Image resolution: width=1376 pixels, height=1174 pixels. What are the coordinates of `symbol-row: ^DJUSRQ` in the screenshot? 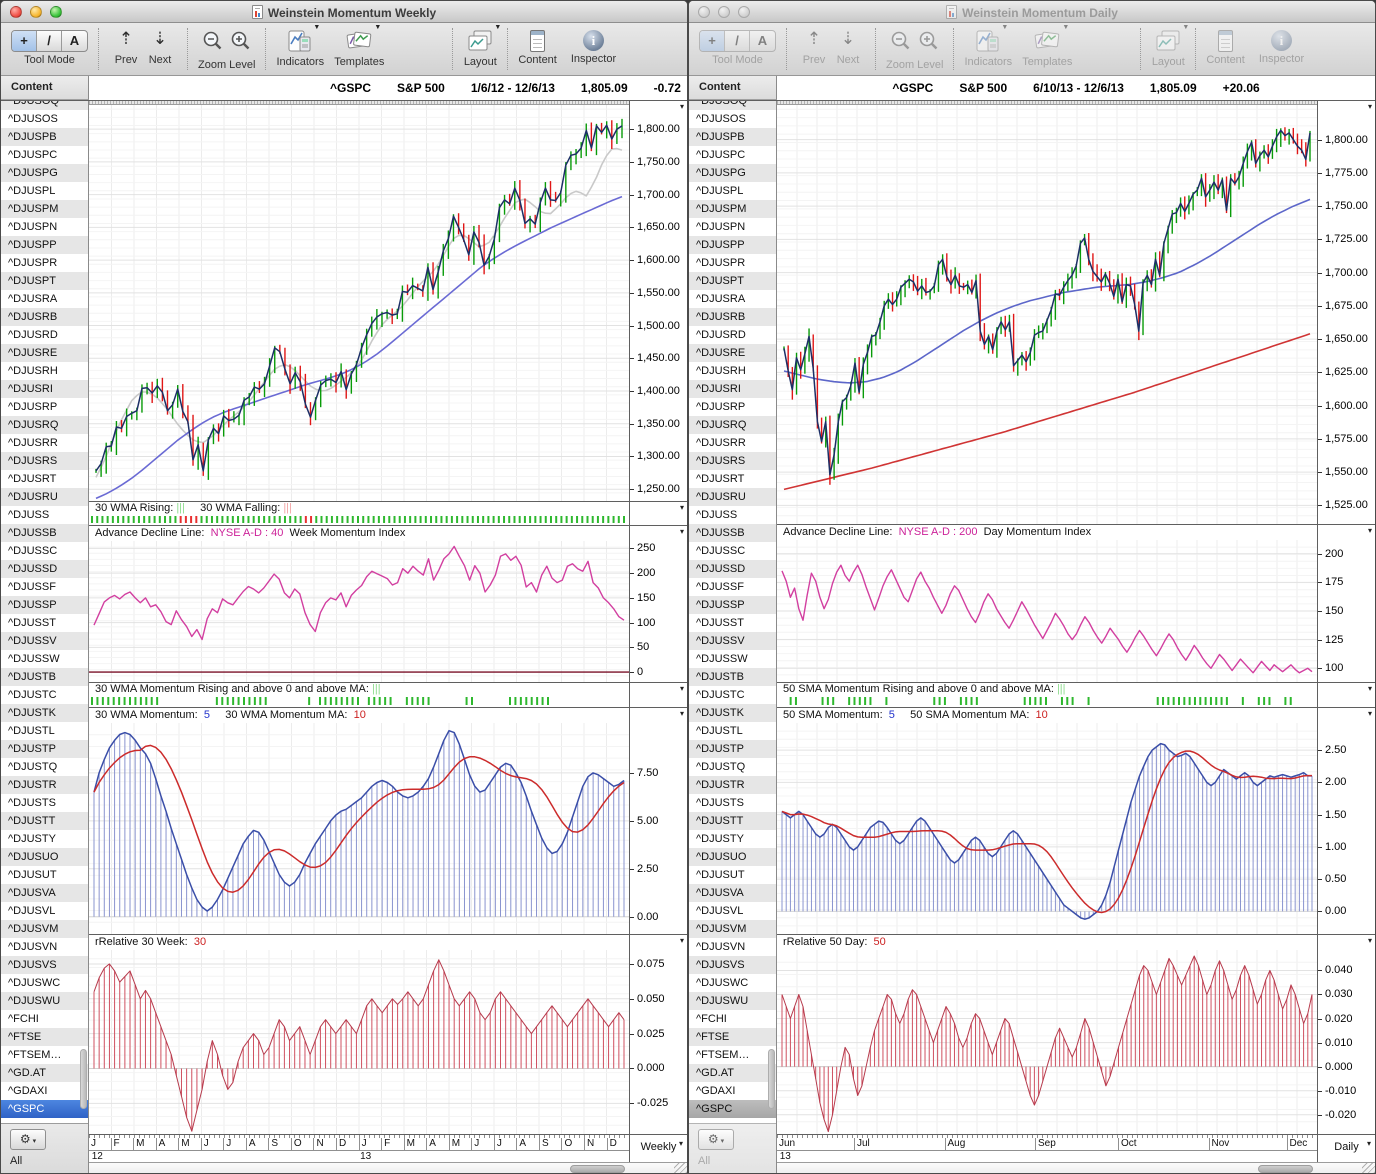 It's located at (732, 425).